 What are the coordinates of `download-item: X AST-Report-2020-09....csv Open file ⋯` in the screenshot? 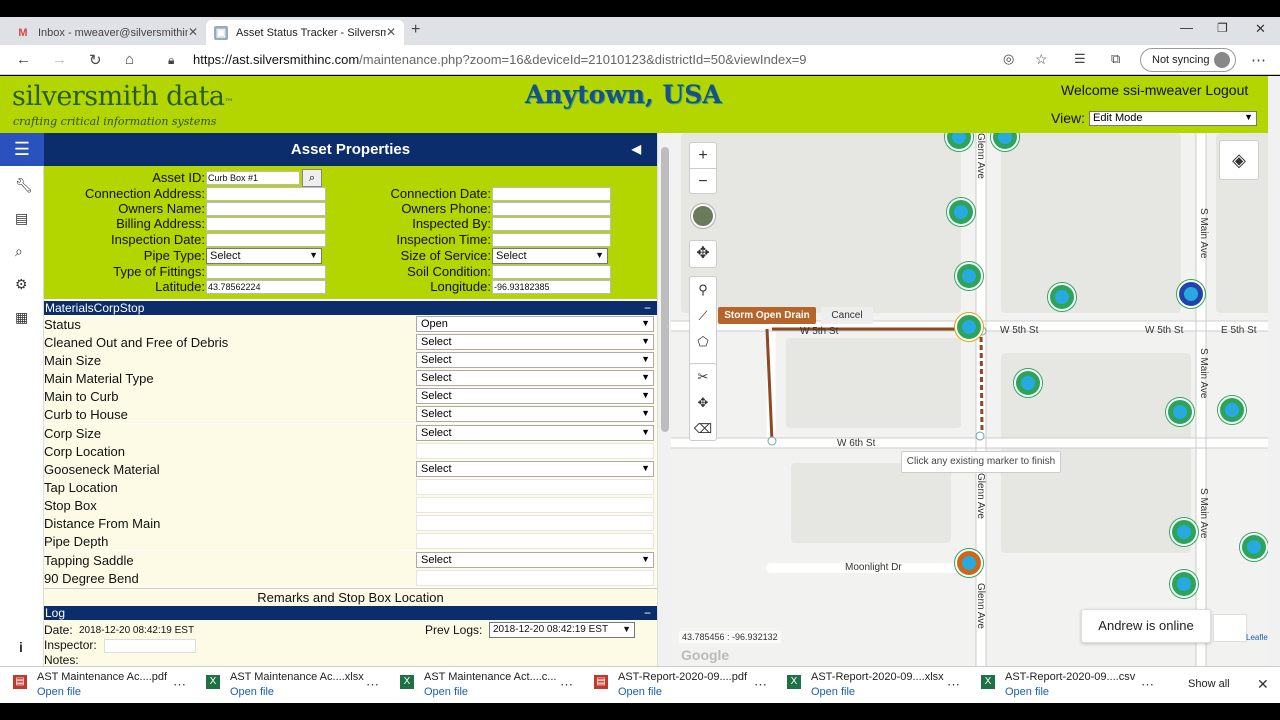 It's located at (1071, 686).